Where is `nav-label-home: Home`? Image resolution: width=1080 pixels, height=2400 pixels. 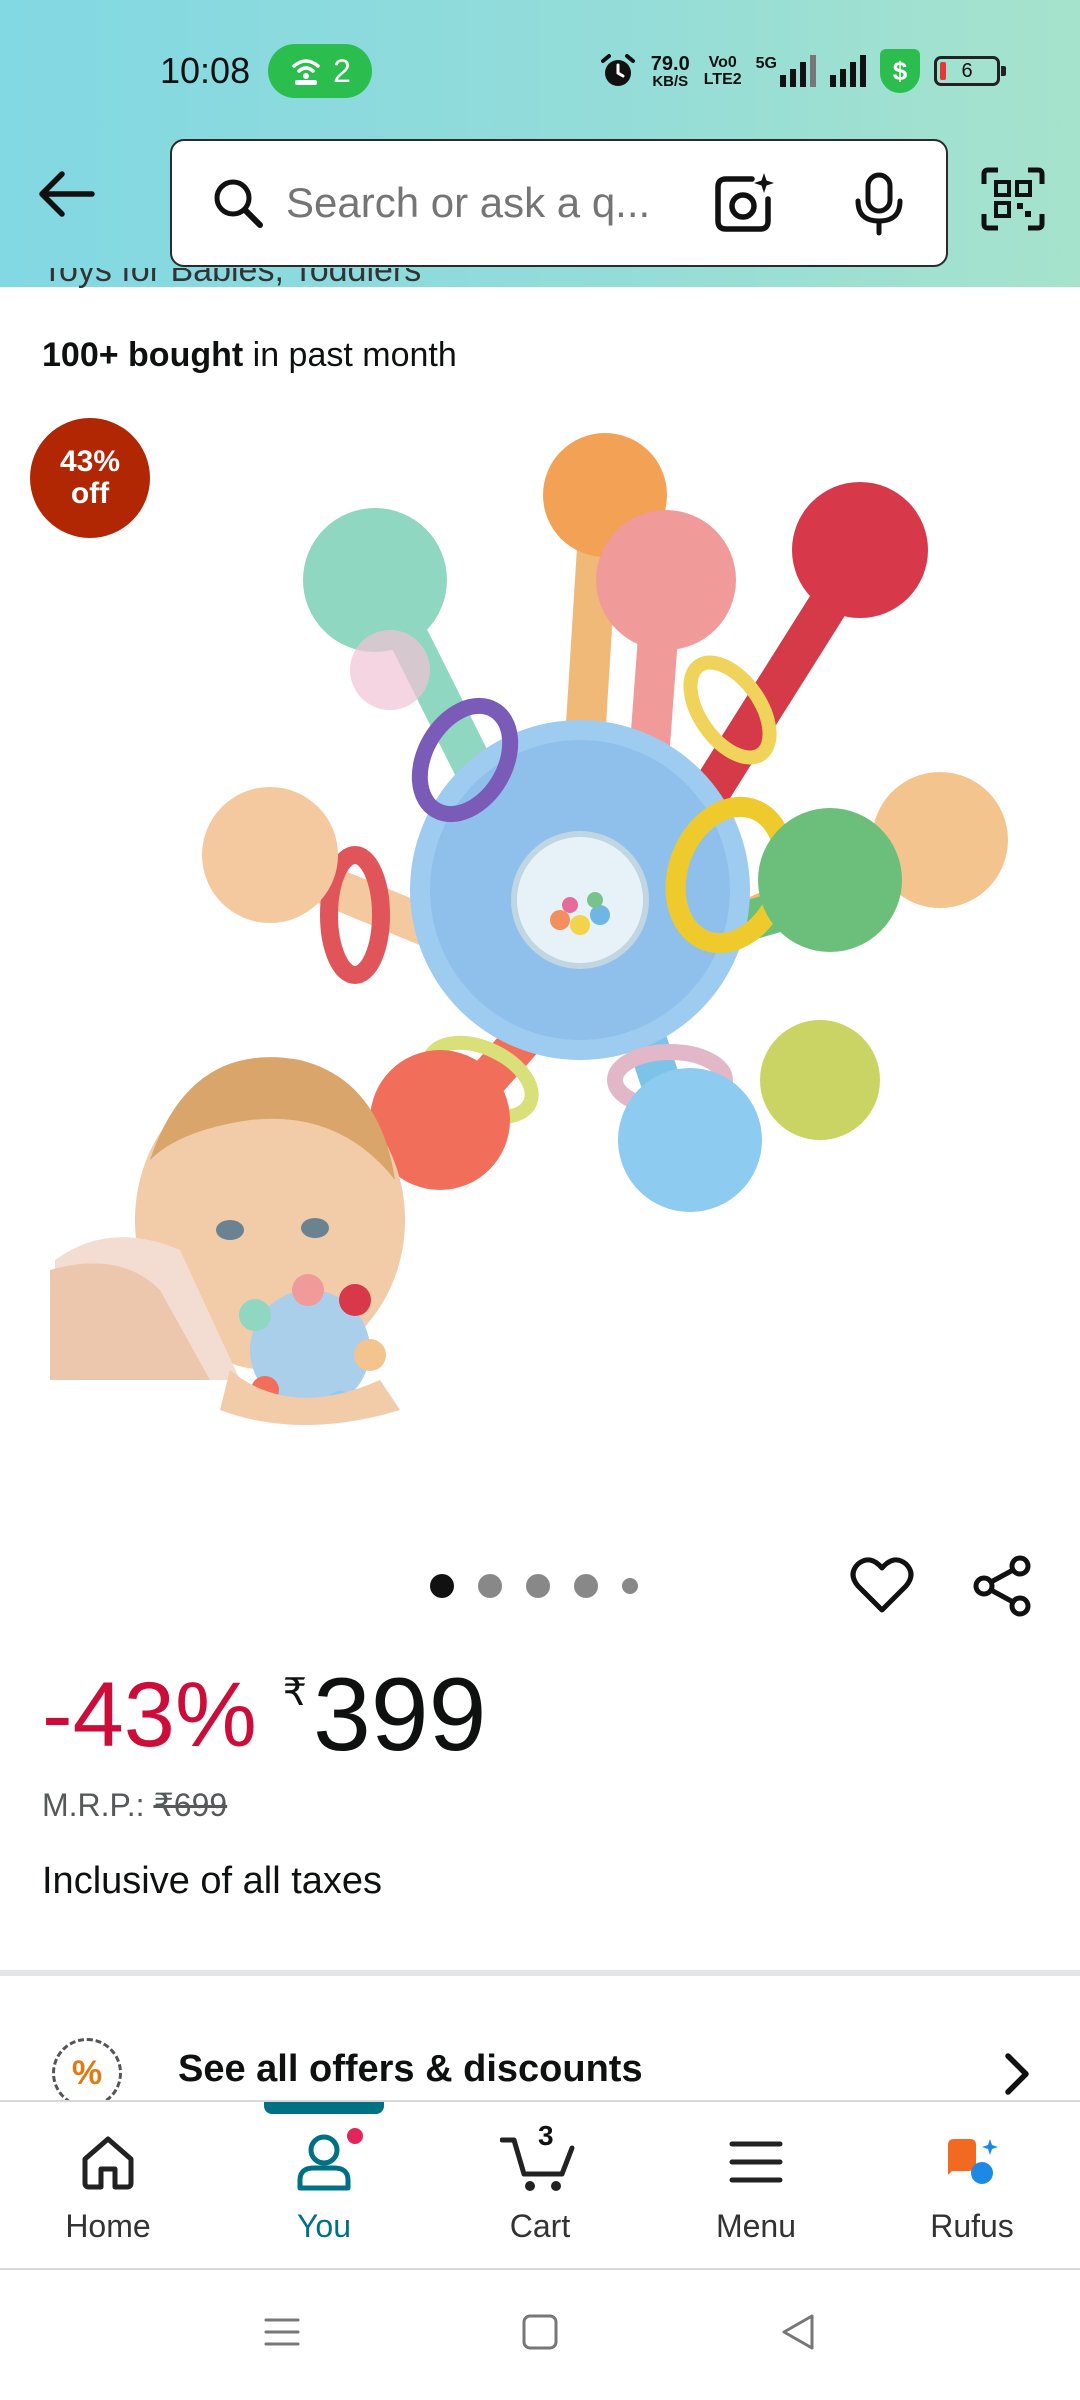
nav-label-home: Home is located at coordinates (108, 2226).